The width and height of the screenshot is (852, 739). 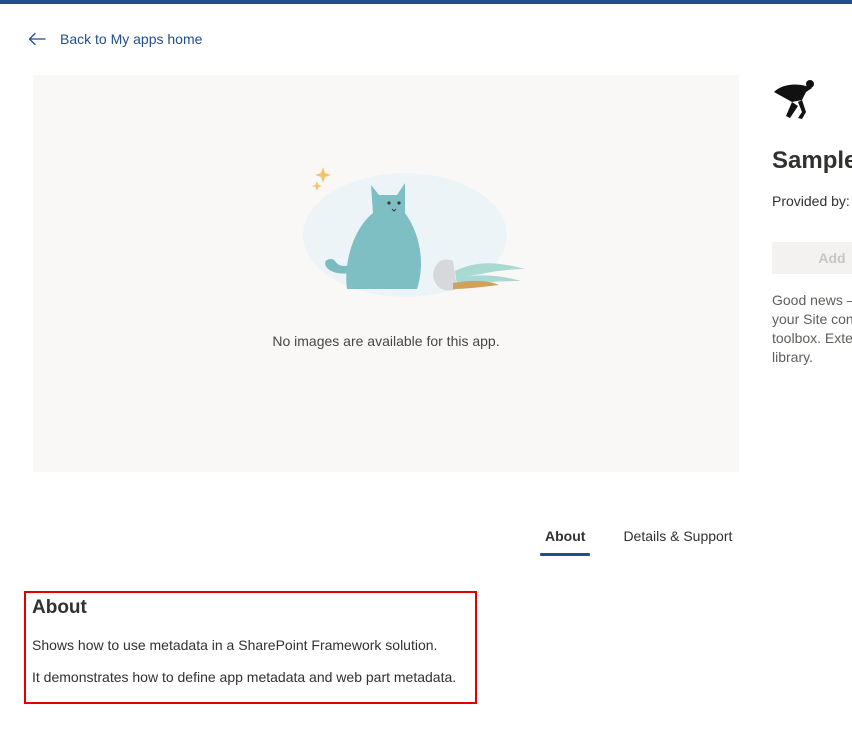 I want to click on back-to-my-apps-link: Back to My apps home, so click(x=115, y=39).